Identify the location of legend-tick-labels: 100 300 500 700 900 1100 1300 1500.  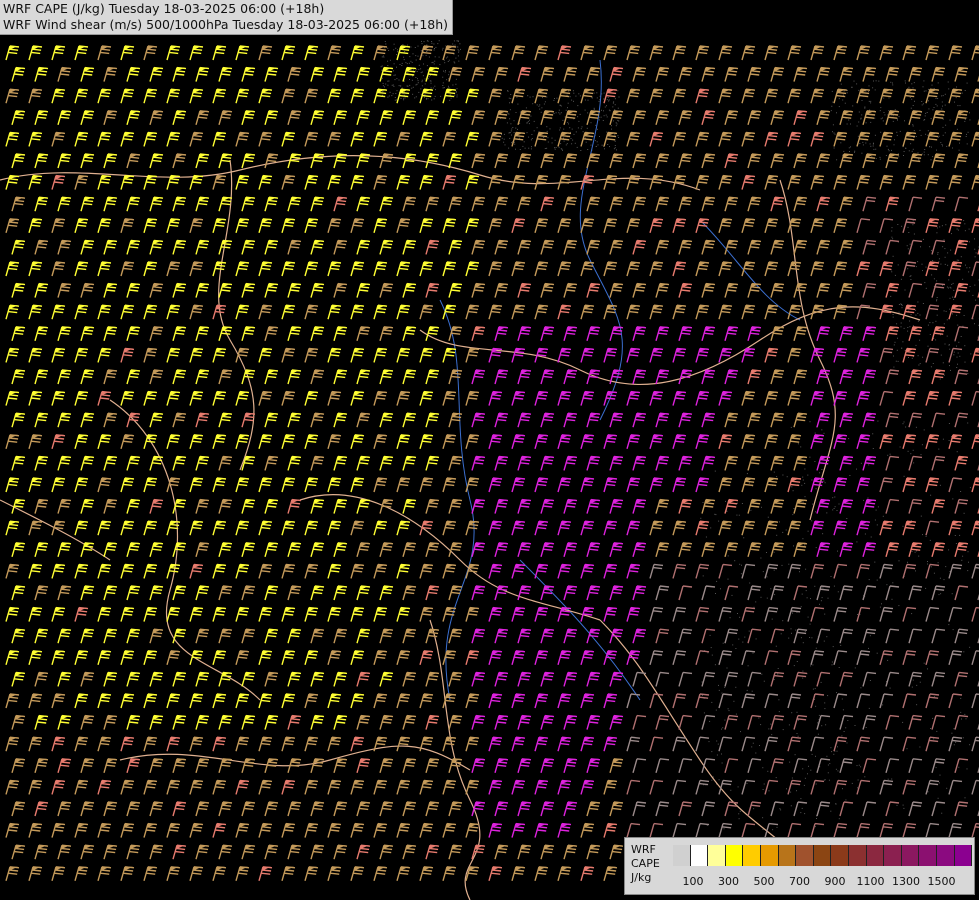
(823, 882).